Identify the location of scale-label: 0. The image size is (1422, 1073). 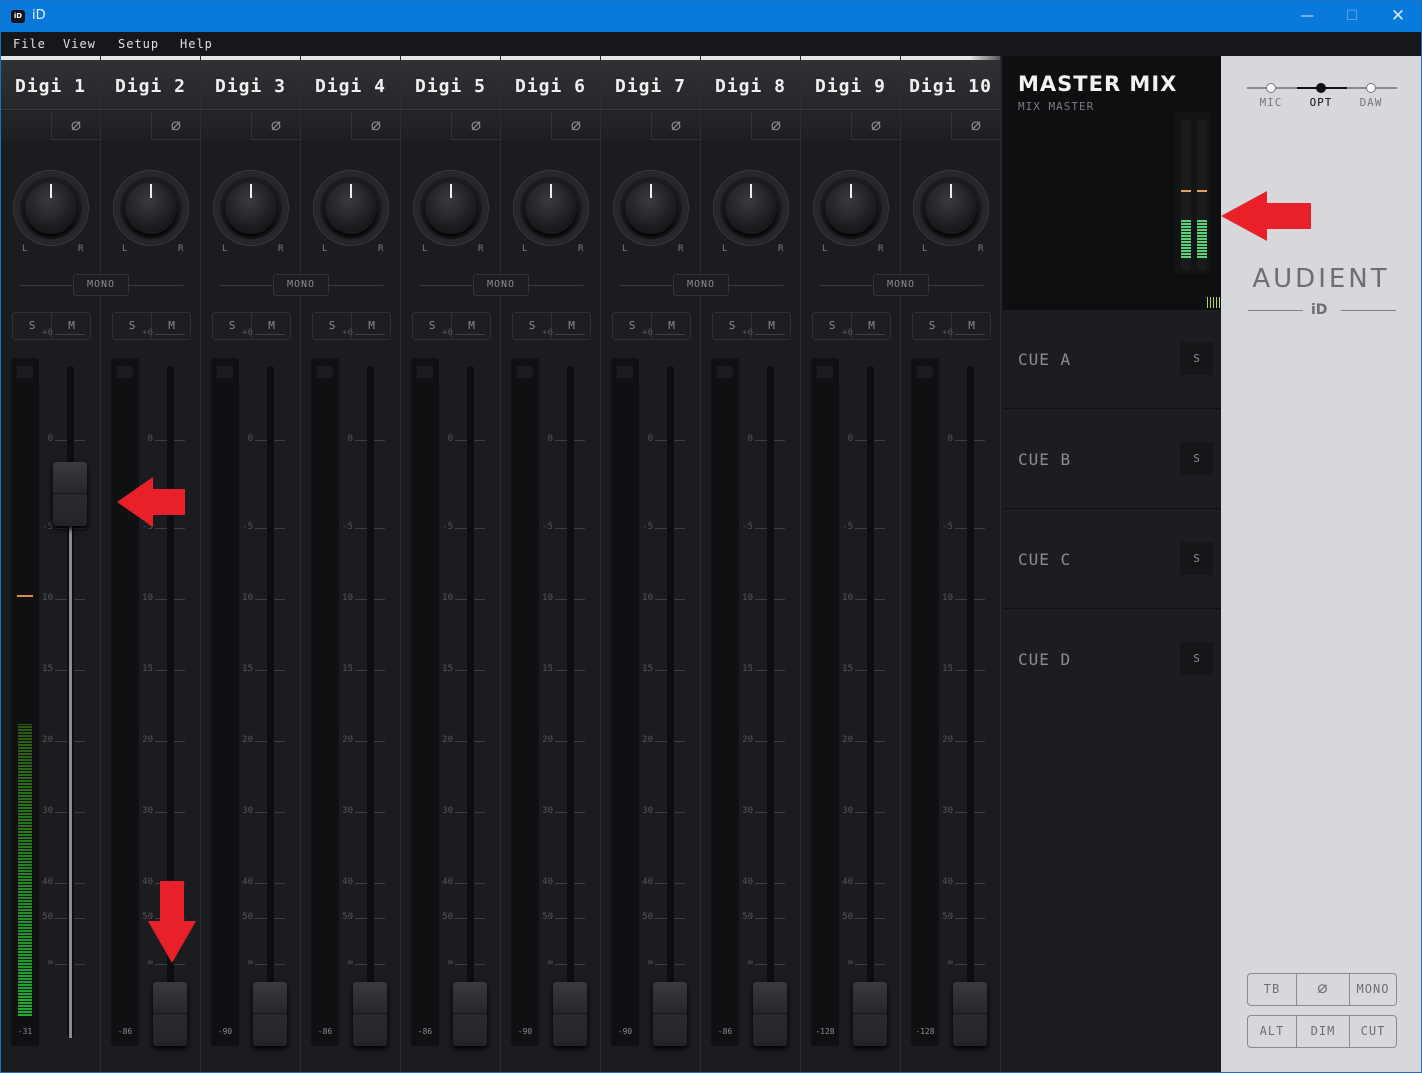
(50, 439).